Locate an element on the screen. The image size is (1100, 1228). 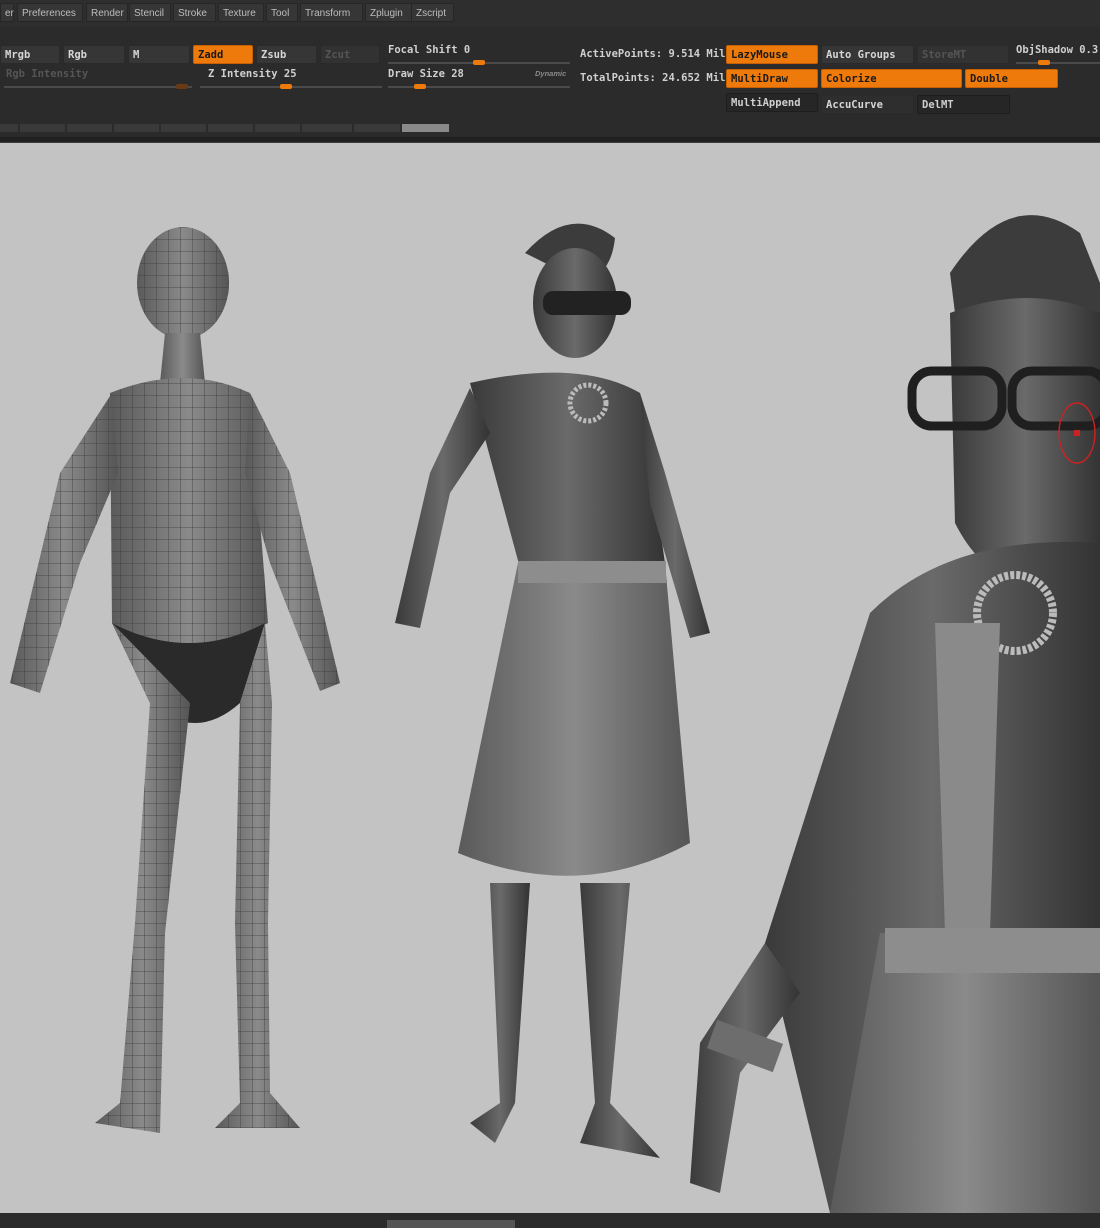
zsub-button: Zsub is located at coordinates (286, 54).